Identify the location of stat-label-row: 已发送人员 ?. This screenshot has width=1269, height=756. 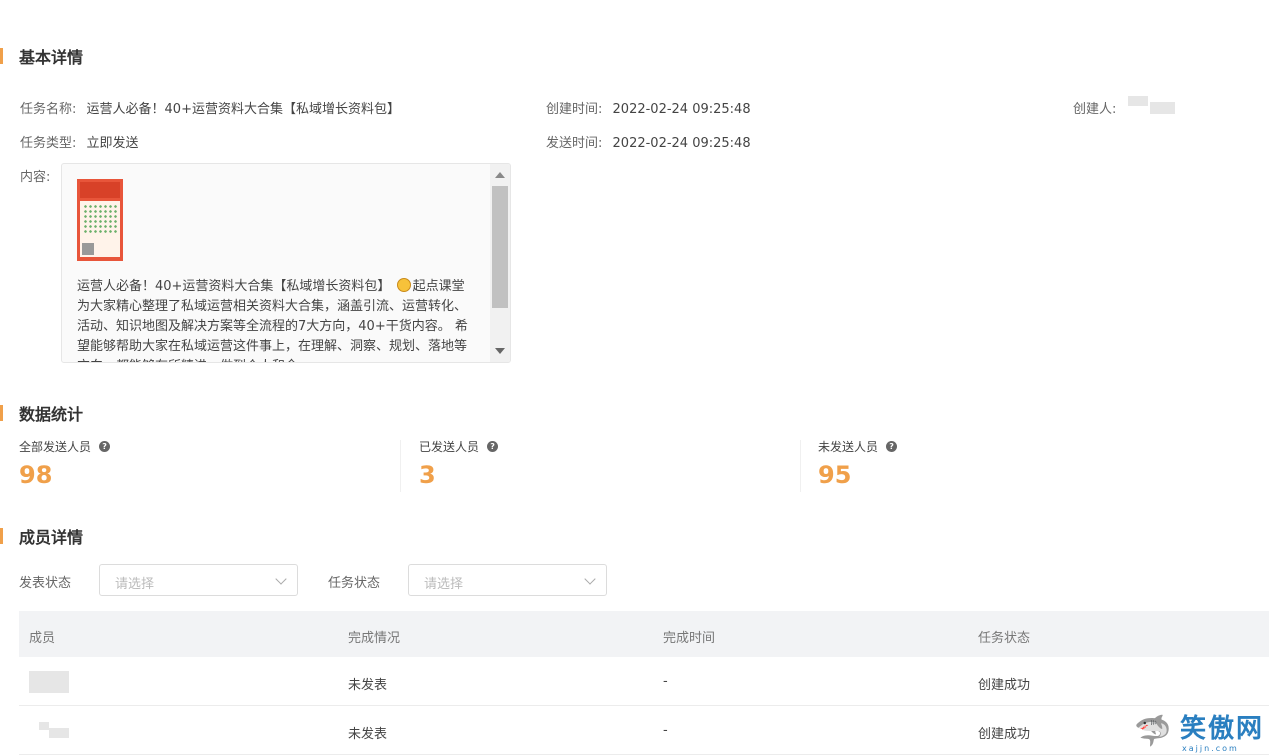
(609, 446).